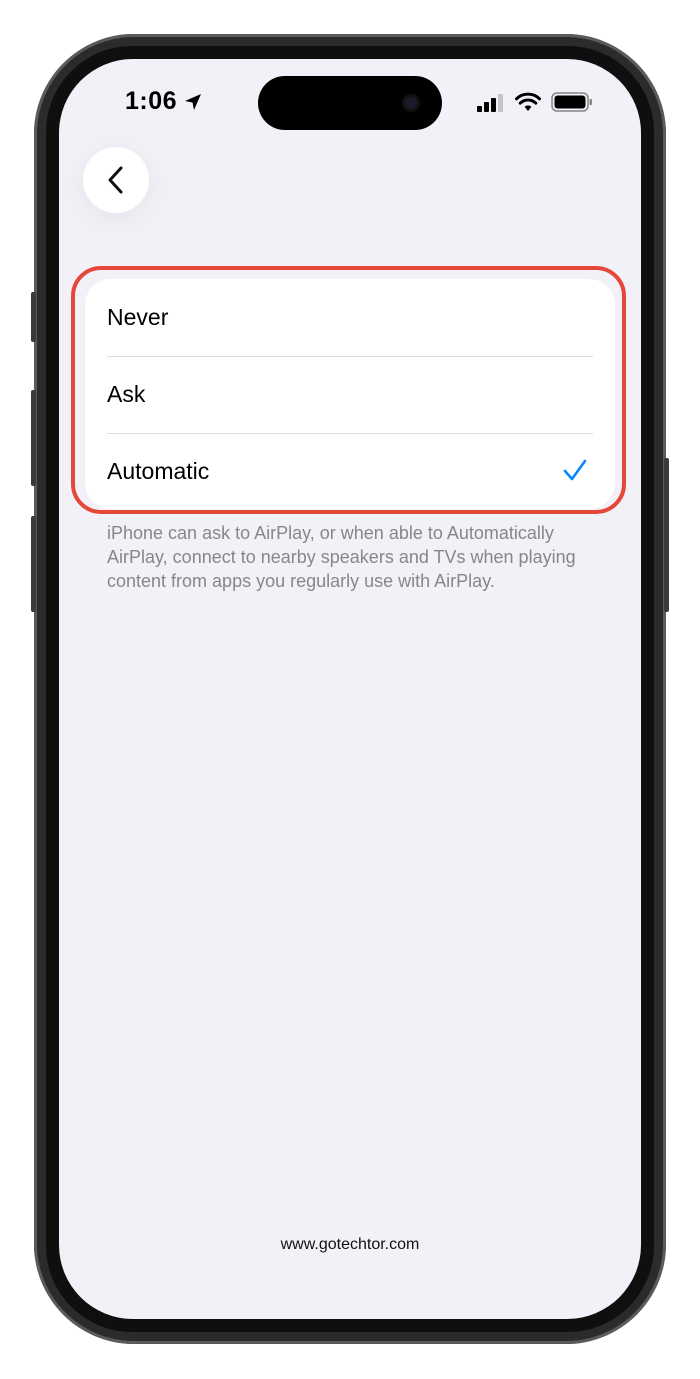 Image resolution: width=700 pixels, height=1379 pixels. Describe the element at coordinates (490, 103) in the screenshot. I see `cellular-signal-icon` at that location.